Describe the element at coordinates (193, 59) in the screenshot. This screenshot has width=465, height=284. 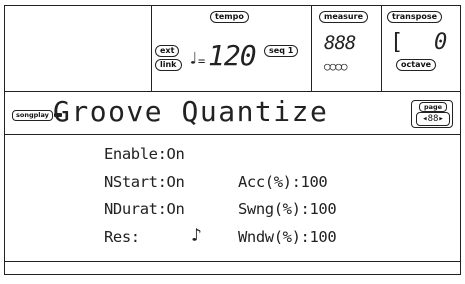
I see `quarter-note-icon: ♩` at that location.